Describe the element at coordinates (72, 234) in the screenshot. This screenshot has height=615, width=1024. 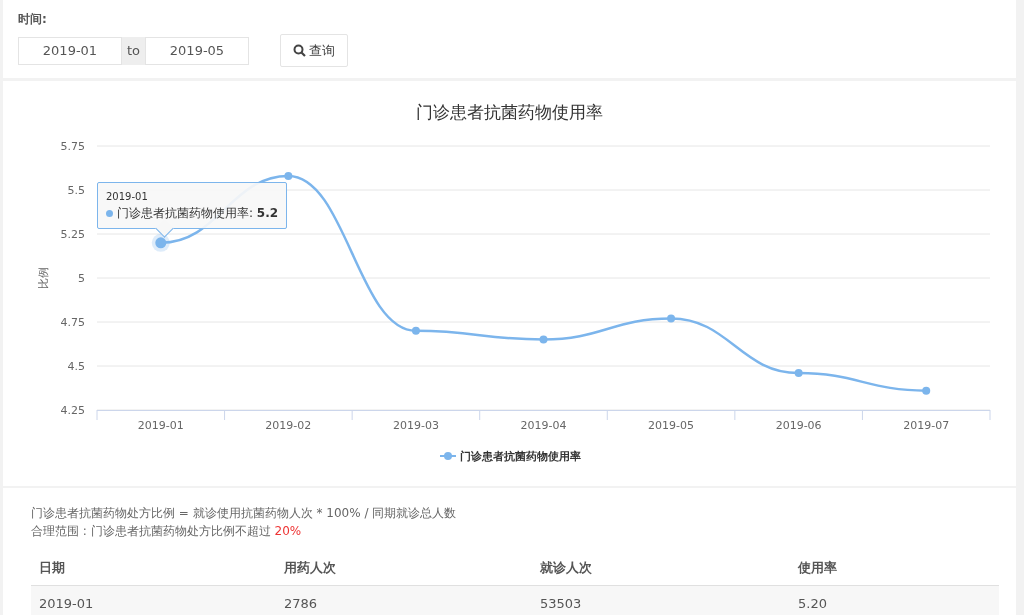
I see `axis-tick-label: 5.25` at that location.